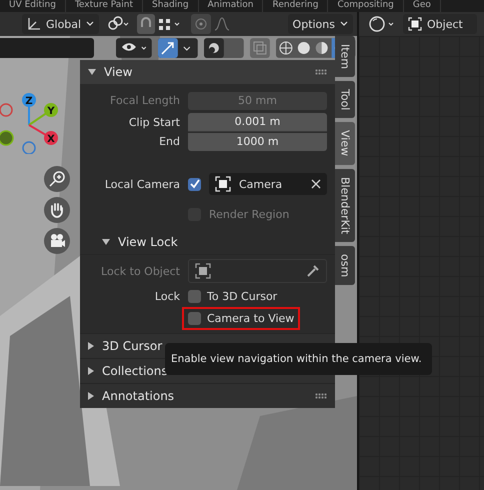 This screenshot has height=490, width=484. I want to click on field-label: Clip Start, so click(154, 122).